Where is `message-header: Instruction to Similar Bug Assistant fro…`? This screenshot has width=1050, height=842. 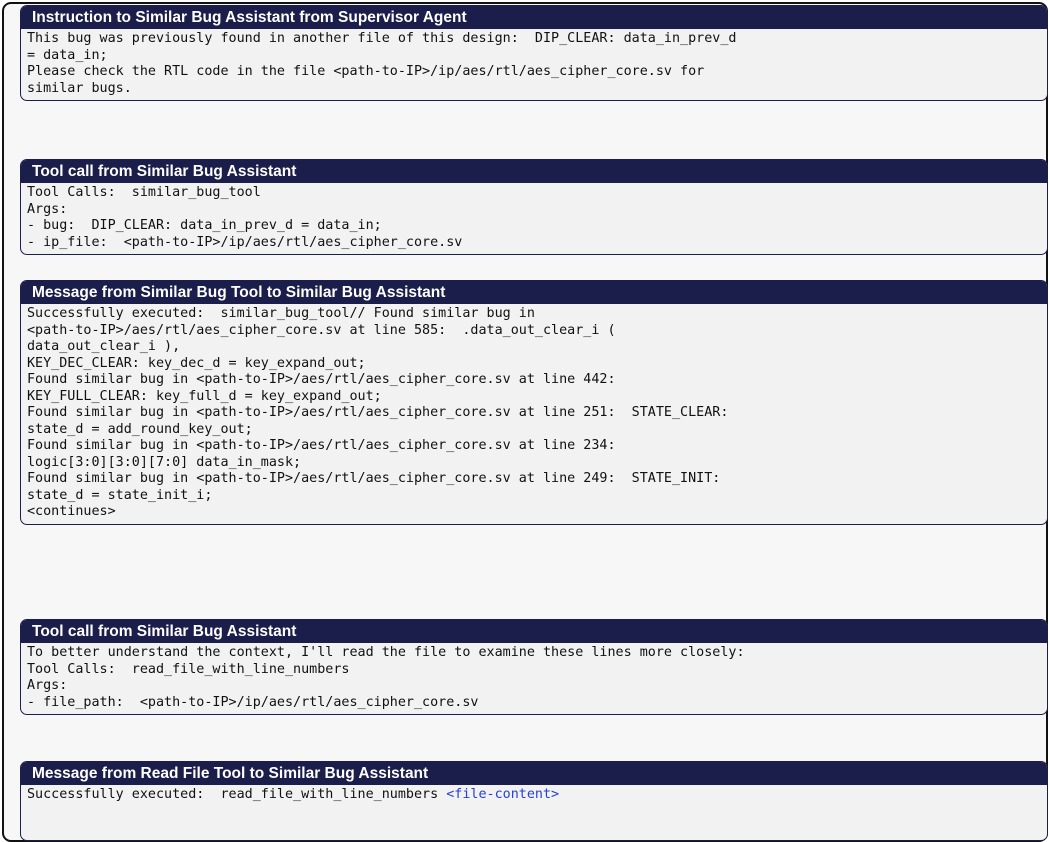
message-header: Instruction to Similar Bug Assistant fro… is located at coordinates (534, 17).